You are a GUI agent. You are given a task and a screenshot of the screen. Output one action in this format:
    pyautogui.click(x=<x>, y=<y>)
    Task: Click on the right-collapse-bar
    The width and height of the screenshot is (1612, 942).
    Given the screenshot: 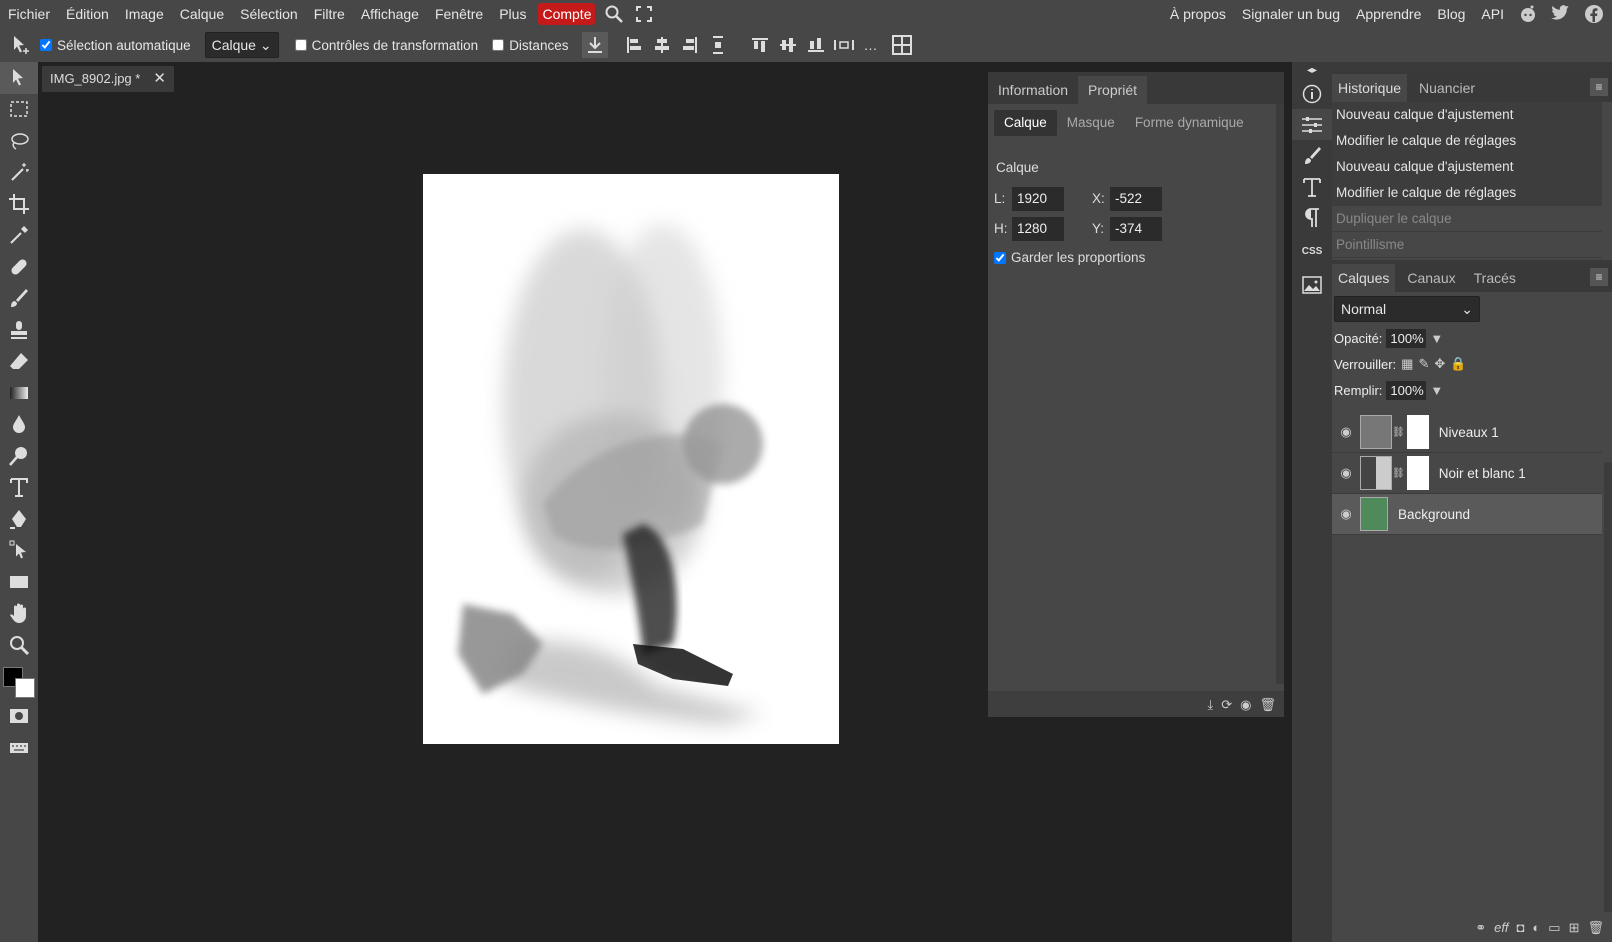 What is the action you would take?
    pyautogui.click(x=1472, y=66)
    